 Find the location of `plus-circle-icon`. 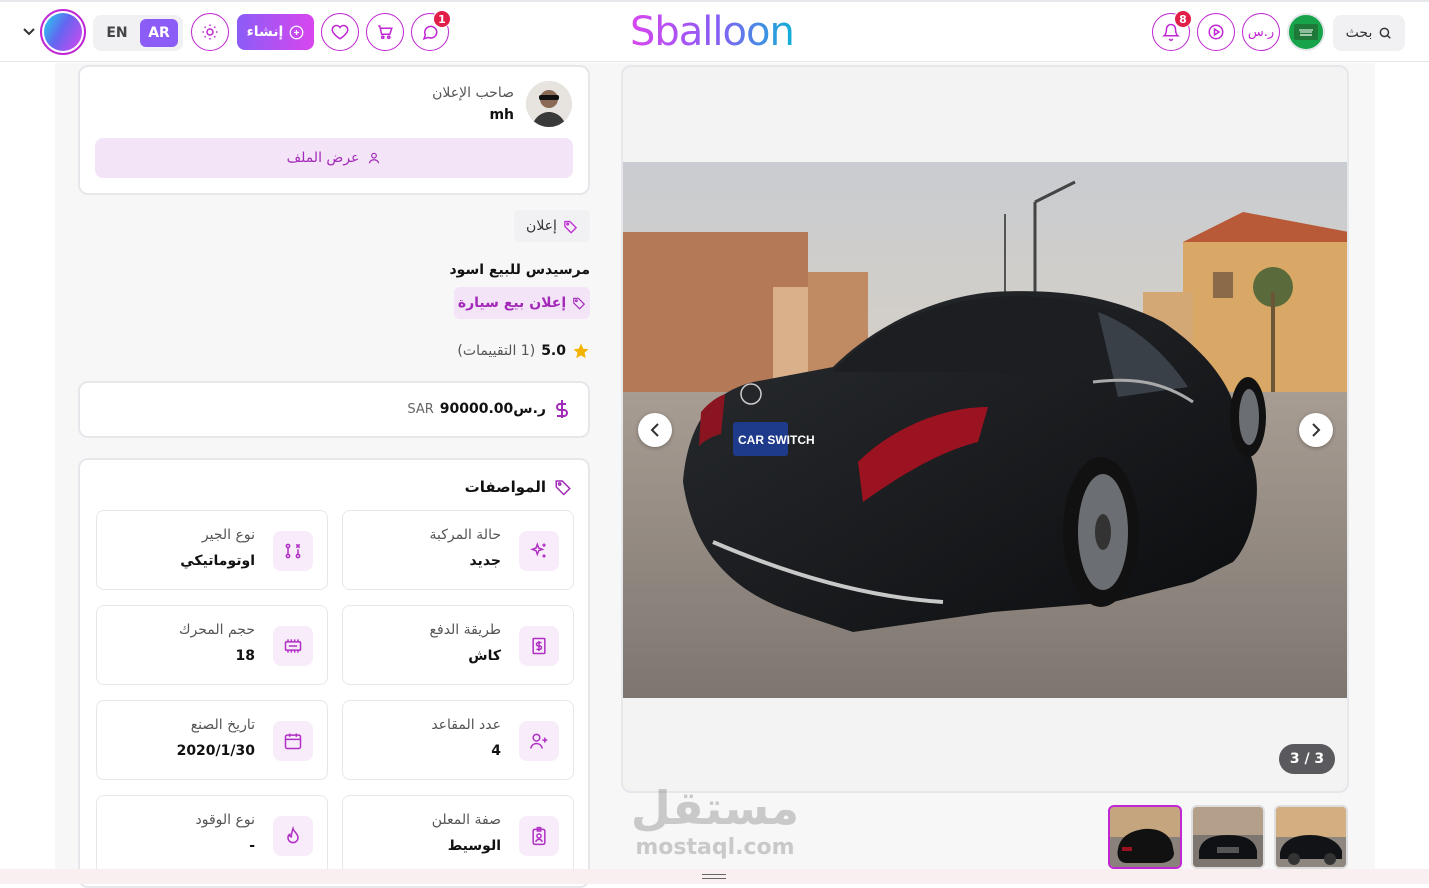

plus-circle-icon is located at coordinates (296, 32).